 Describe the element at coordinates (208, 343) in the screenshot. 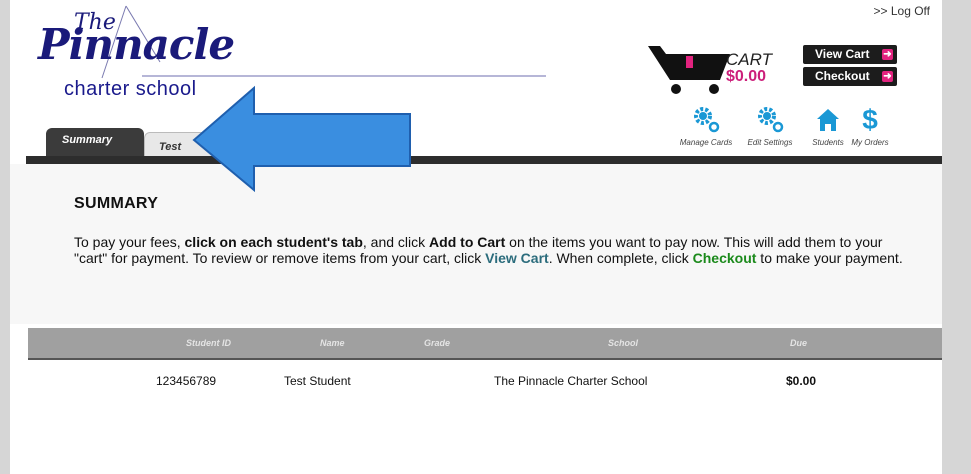

I see `column-header-student-id: Student ID` at that location.